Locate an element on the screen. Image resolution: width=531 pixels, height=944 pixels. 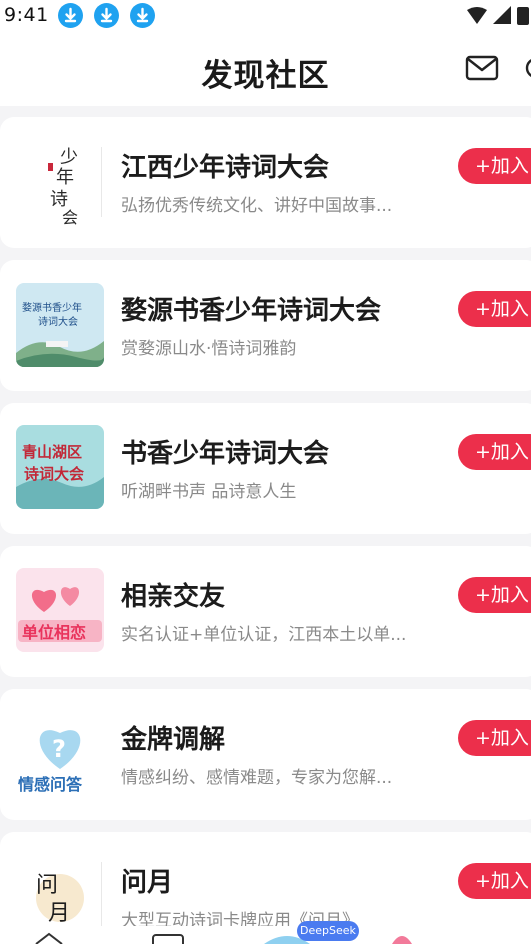
header: 发现社区 is located at coordinates (265, 69).